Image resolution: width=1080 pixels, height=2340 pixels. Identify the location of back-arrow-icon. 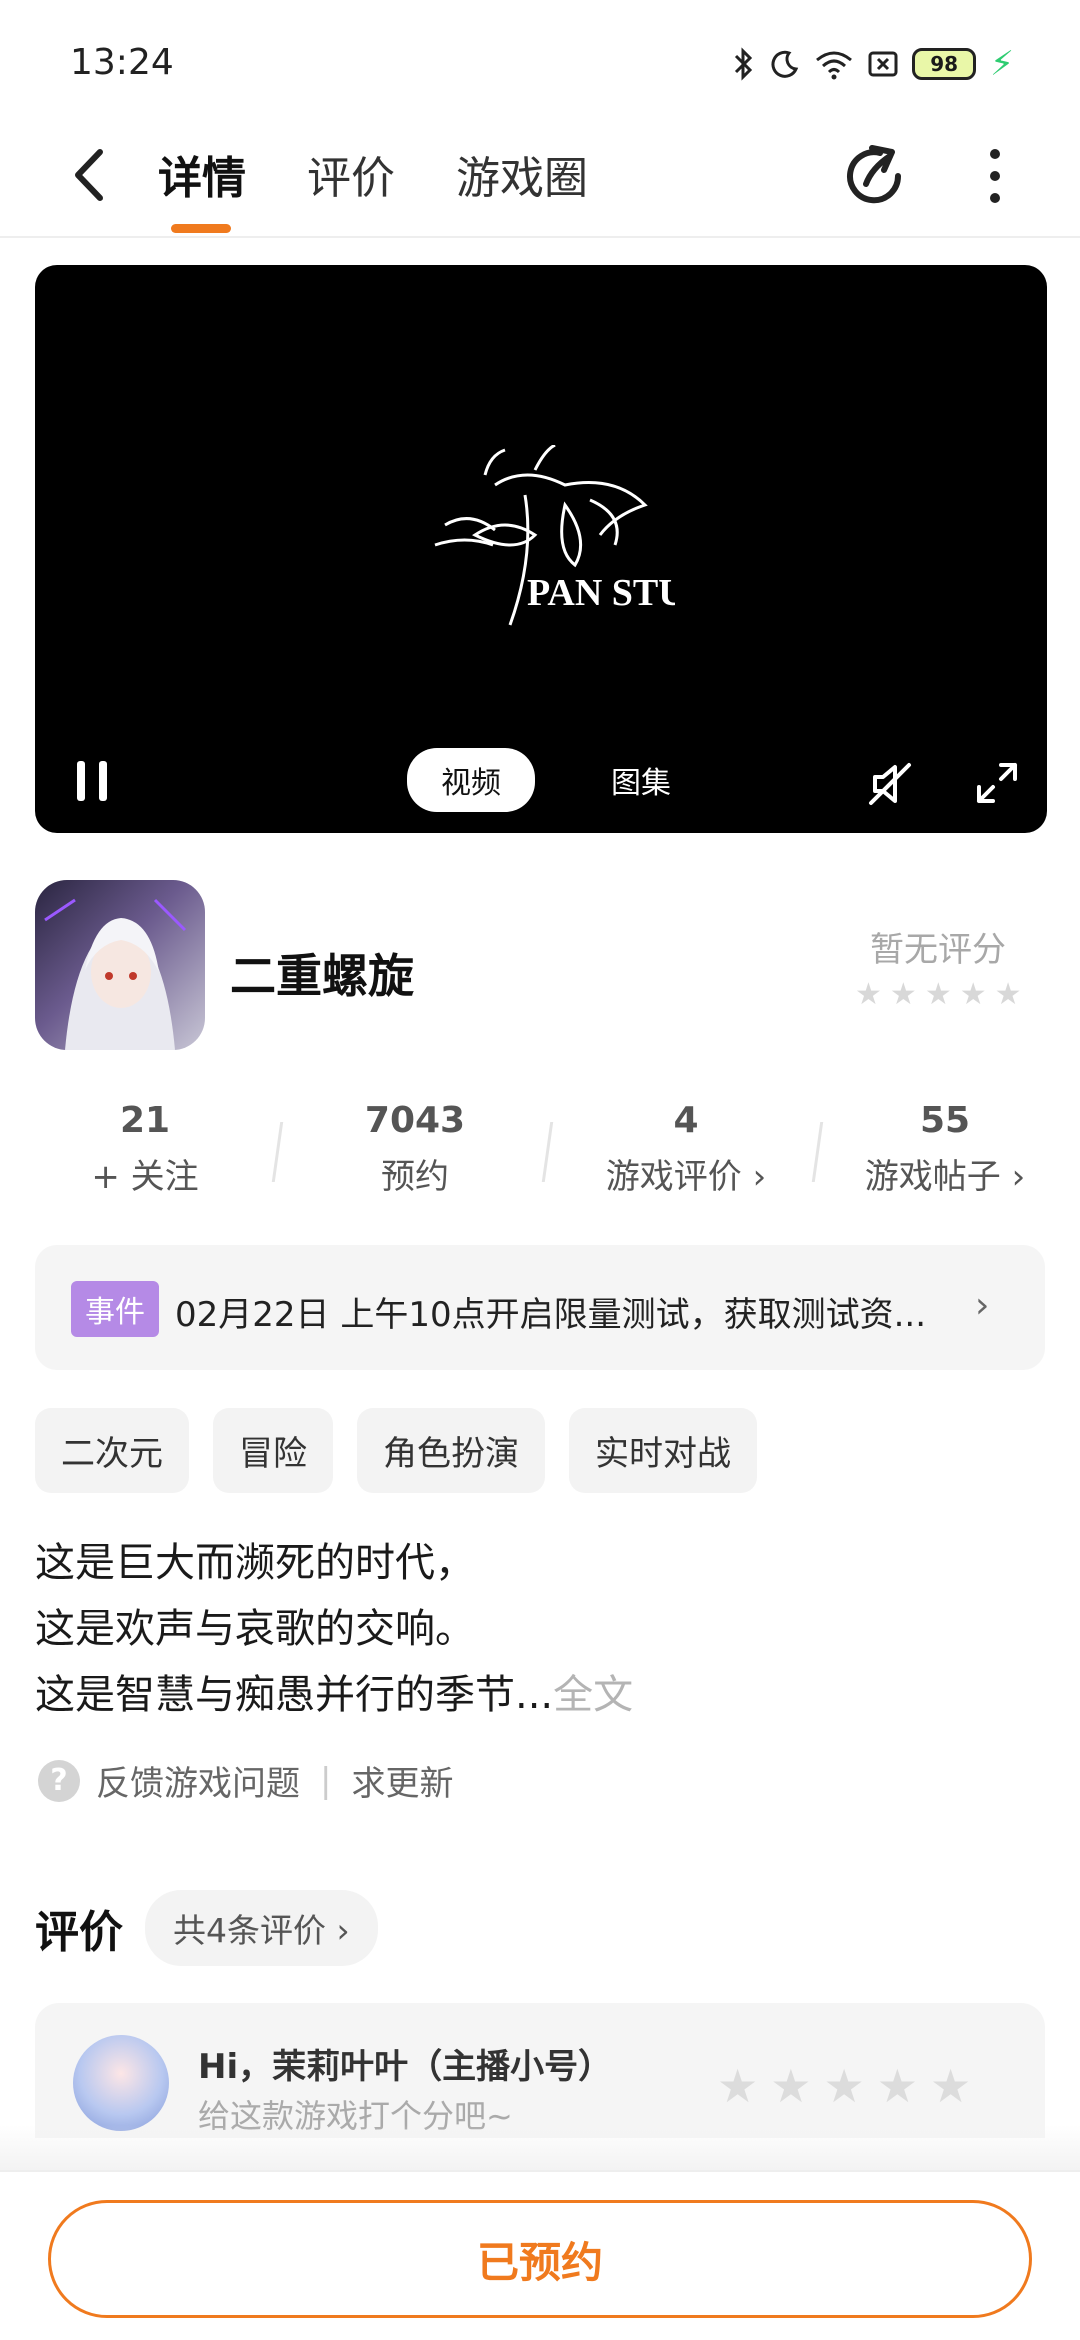
(90, 175).